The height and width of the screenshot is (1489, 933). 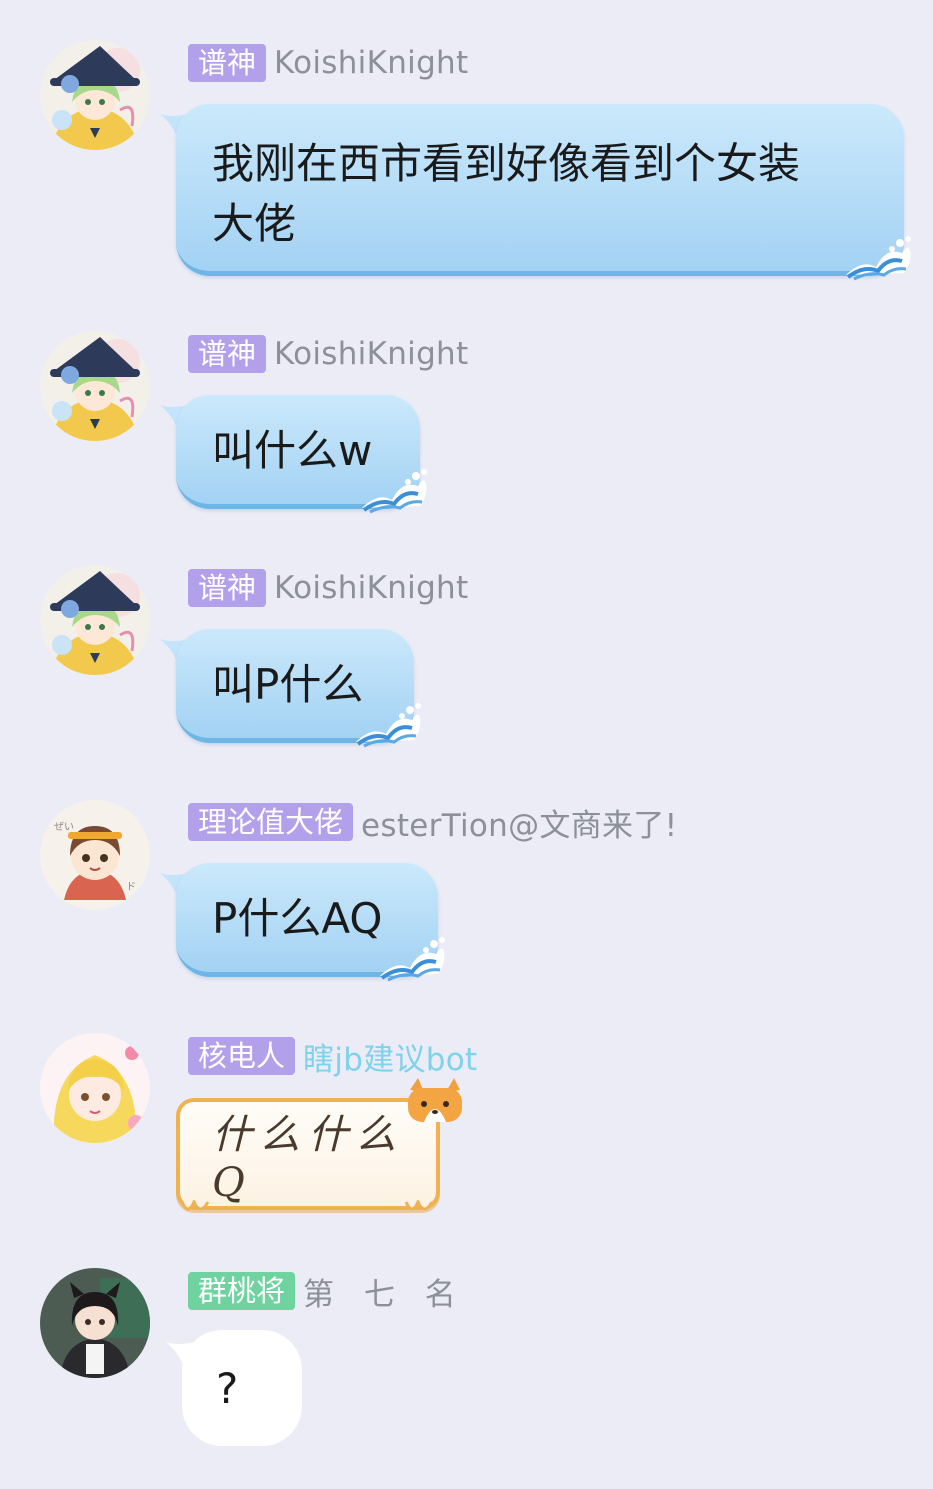 I want to click on message-bubble: 我刚在西市看到好像看到个女装 大佬, so click(x=540, y=190).